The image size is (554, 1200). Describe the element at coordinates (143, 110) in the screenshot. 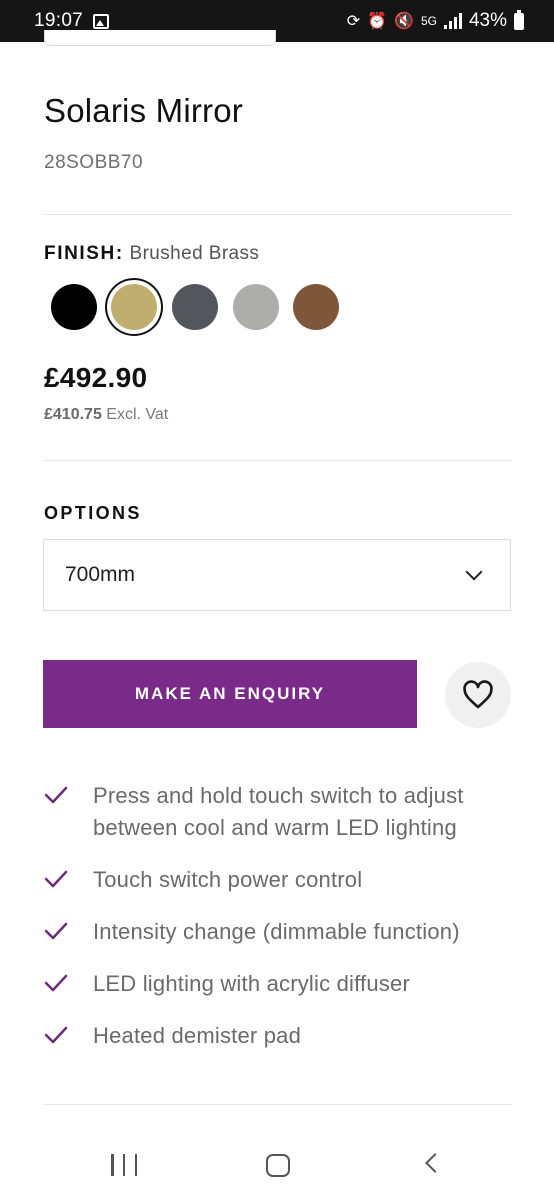

I see `product-title: Solaris Mirror` at that location.